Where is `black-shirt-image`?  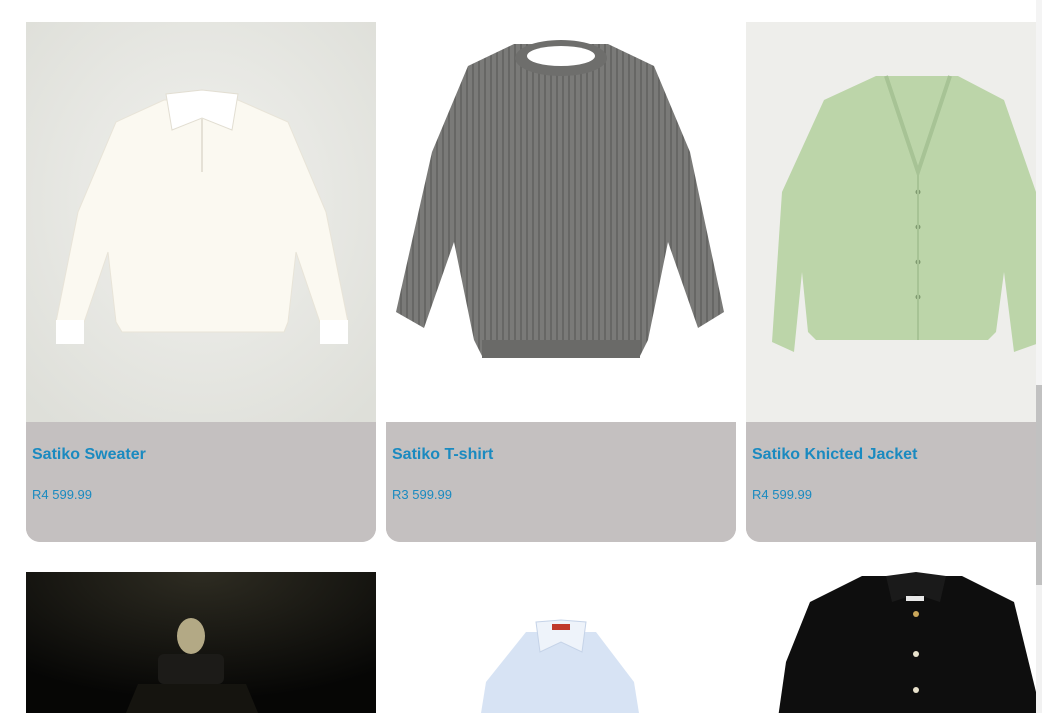
black-shirt-image is located at coordinates (891, 642).